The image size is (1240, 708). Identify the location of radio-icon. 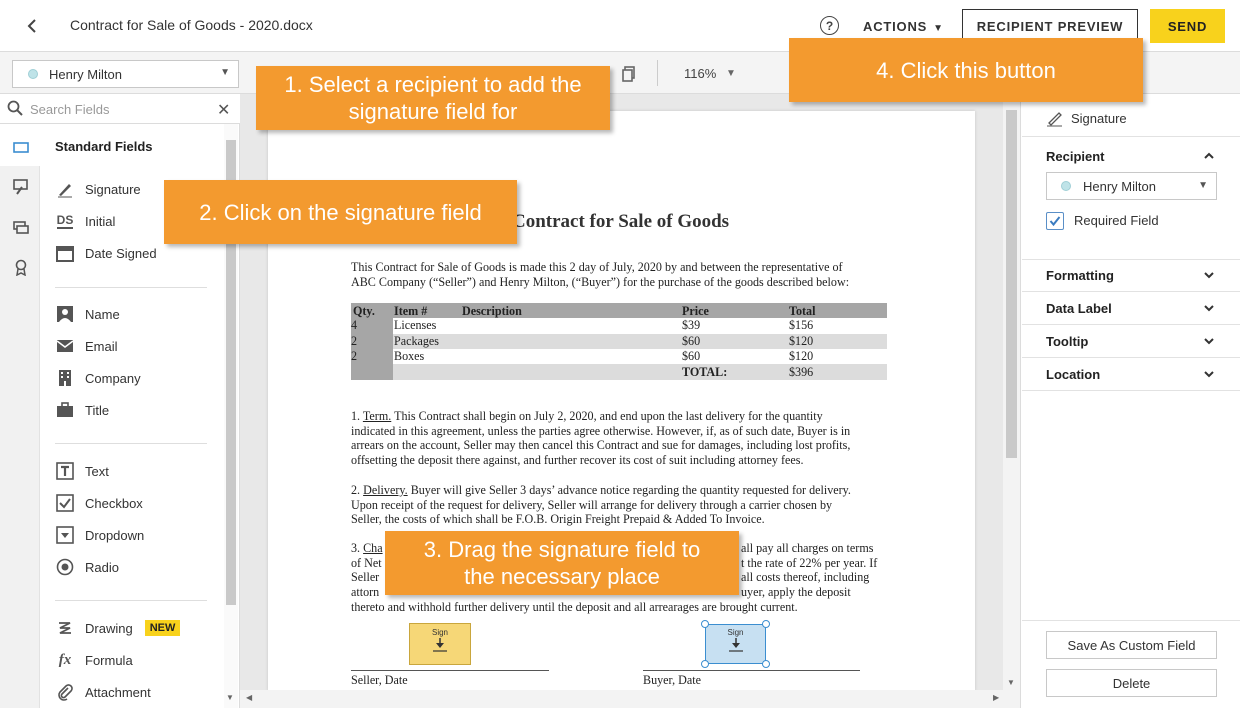
(65, 567).